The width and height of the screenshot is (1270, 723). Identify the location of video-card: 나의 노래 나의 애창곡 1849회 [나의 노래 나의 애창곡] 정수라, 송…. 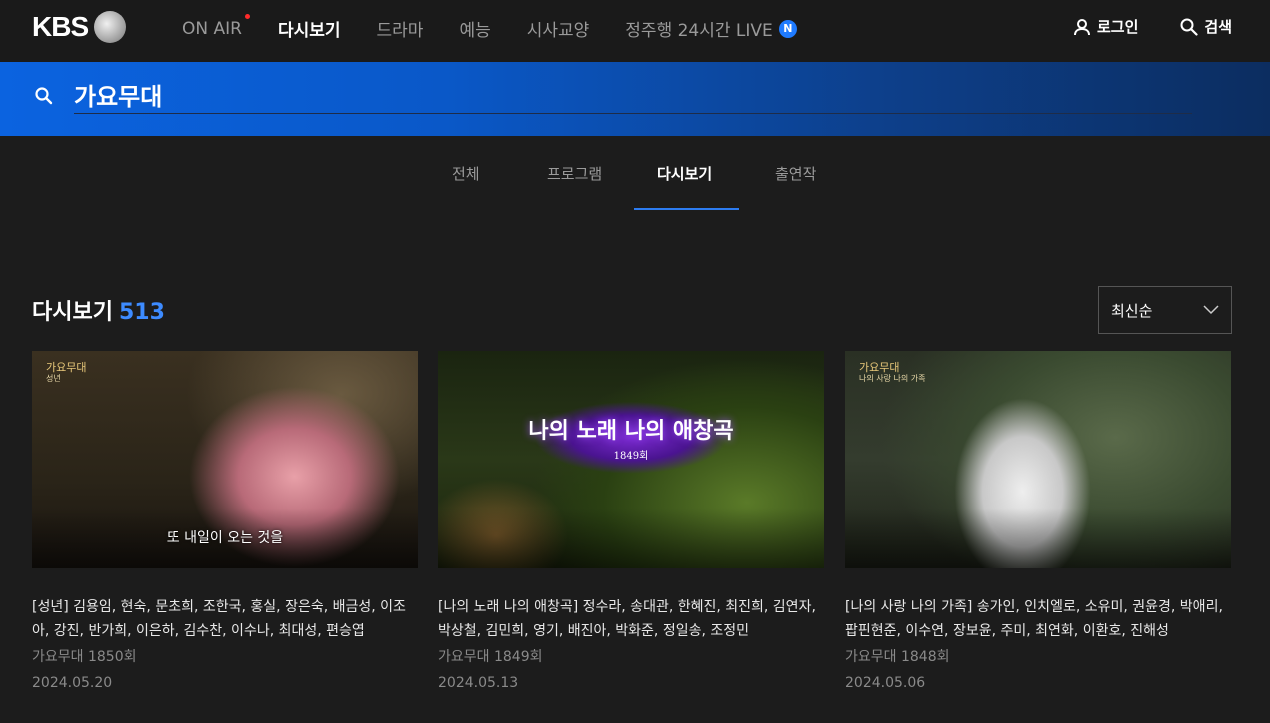
(631, 523).